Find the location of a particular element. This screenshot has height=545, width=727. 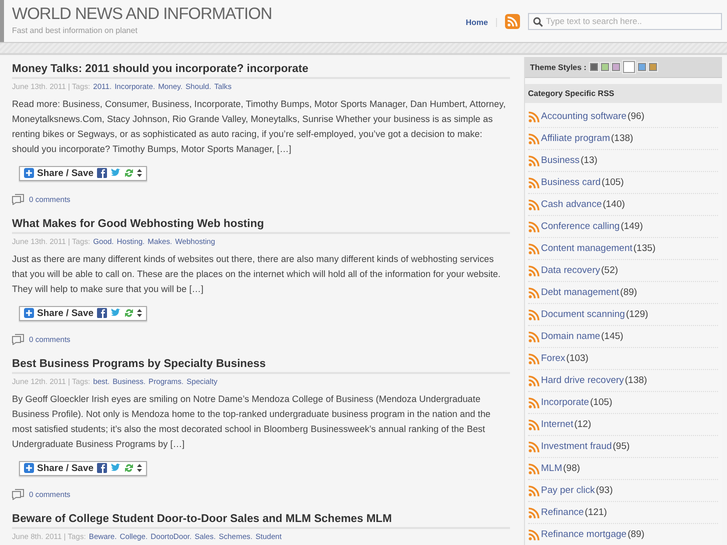

category-link: Refinance is located at coordinates (562, 512).